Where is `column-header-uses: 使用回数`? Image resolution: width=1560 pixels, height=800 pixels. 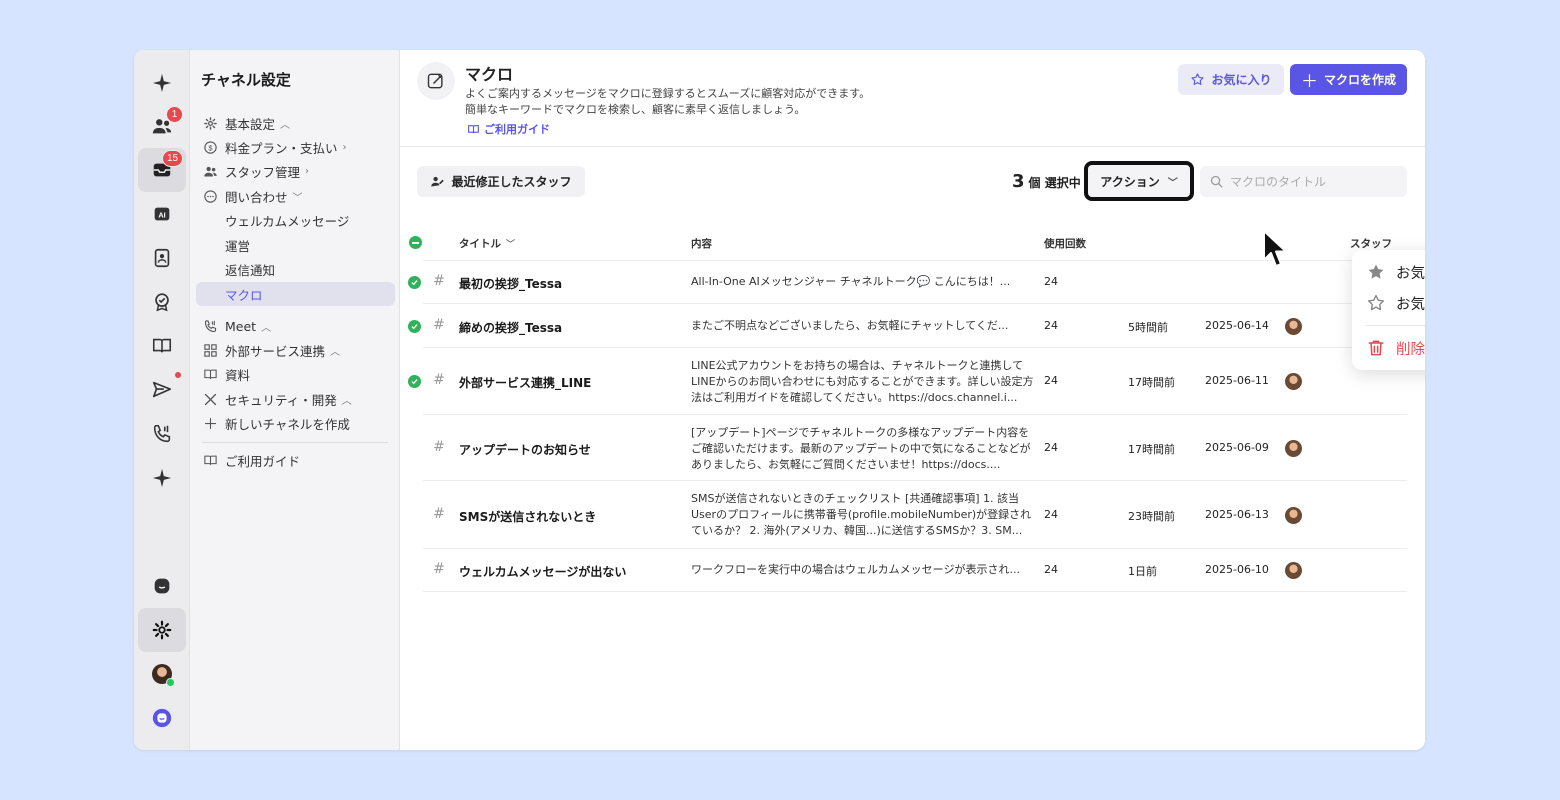 column-header-uses: 使用回数 is located at coordinates (1065, 243).